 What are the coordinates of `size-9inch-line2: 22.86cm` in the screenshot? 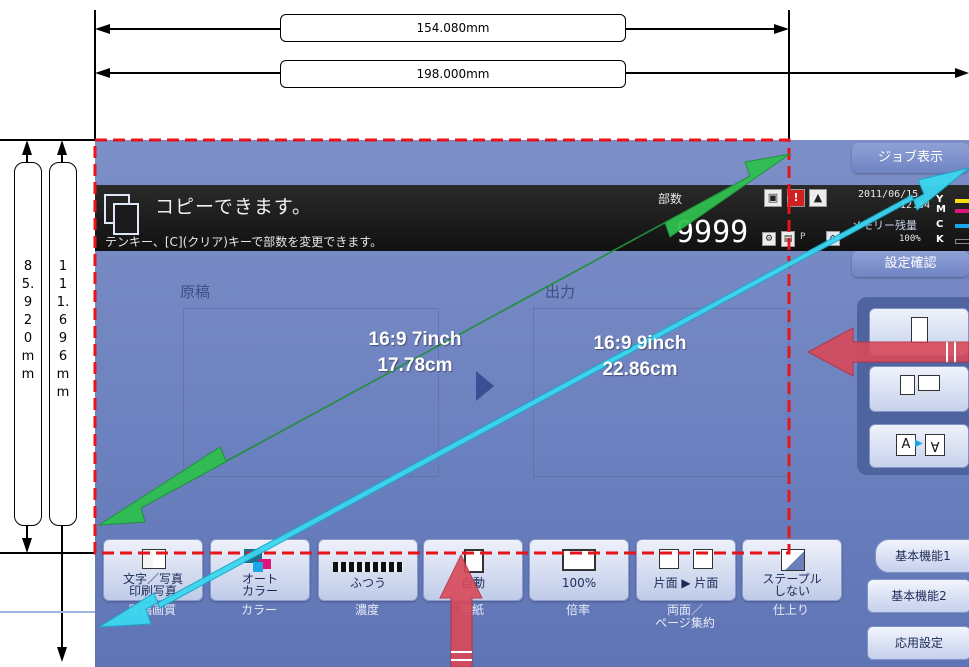 It's located at (640, 369).